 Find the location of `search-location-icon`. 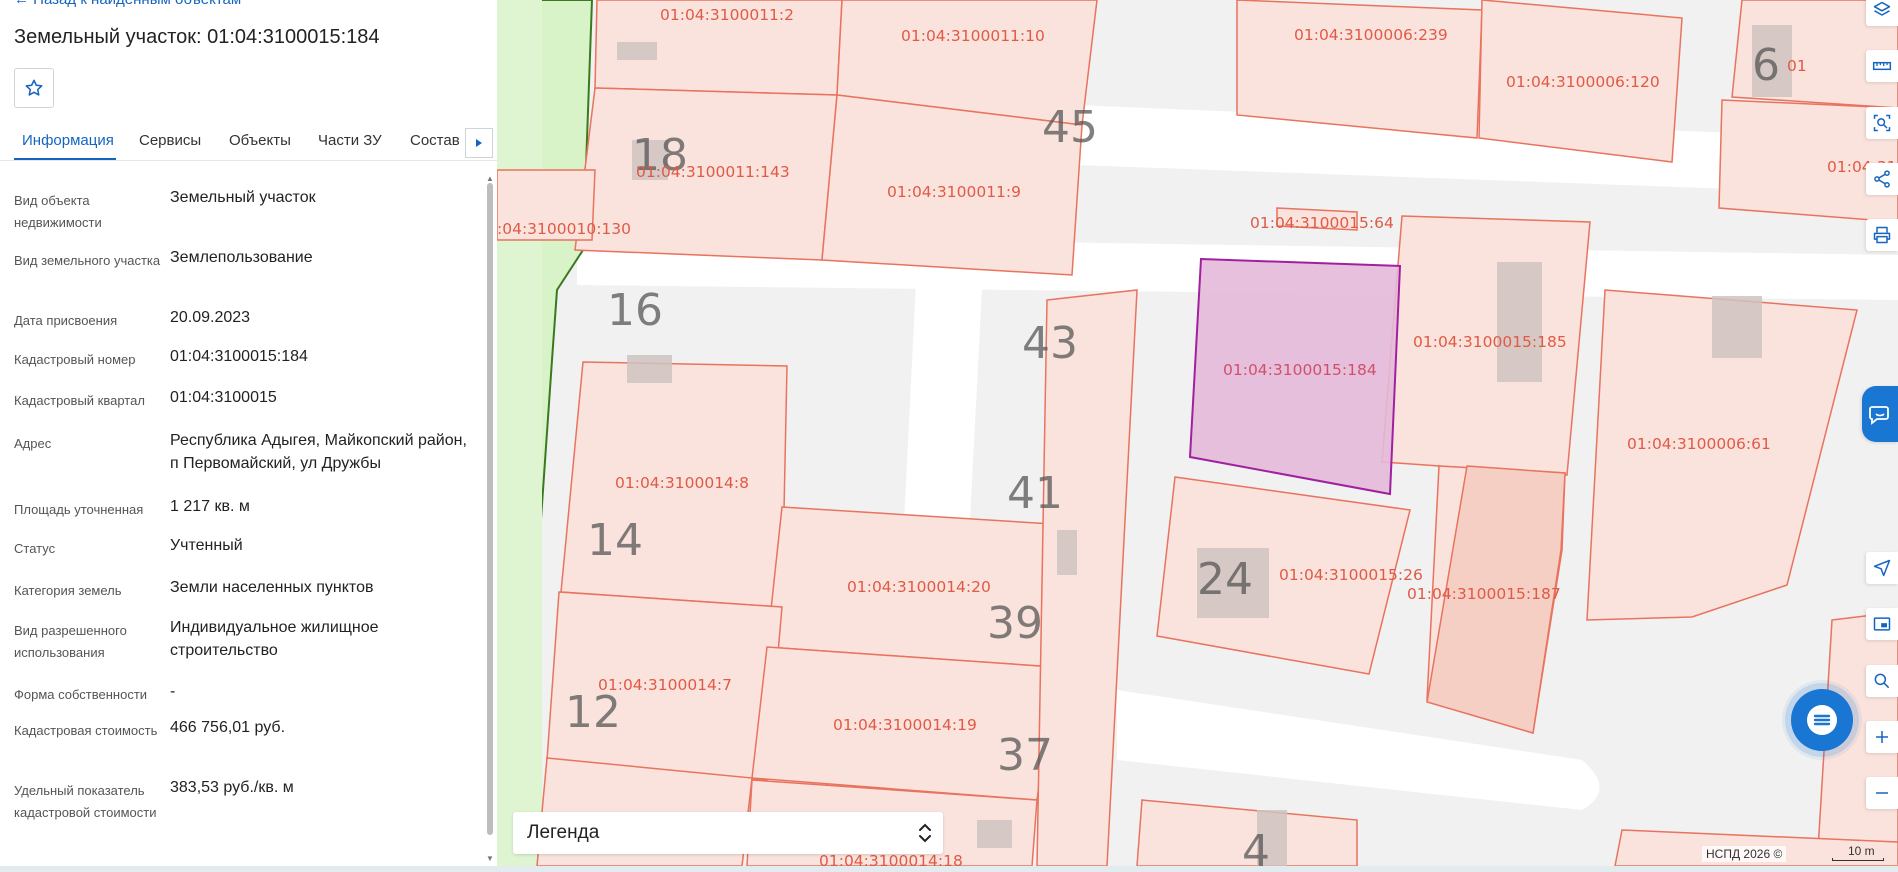

search-location-icon is located at coordinates (1882, 681).